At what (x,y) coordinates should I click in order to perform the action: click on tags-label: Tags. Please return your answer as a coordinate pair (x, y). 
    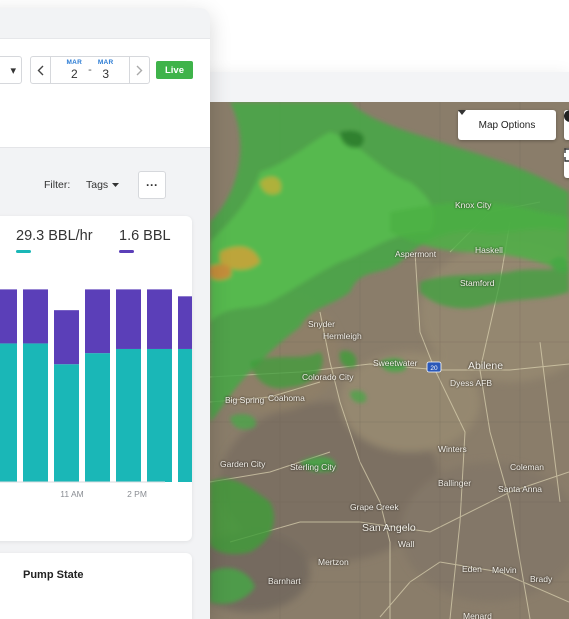
    Looking at the image, I should click on (97, 185).